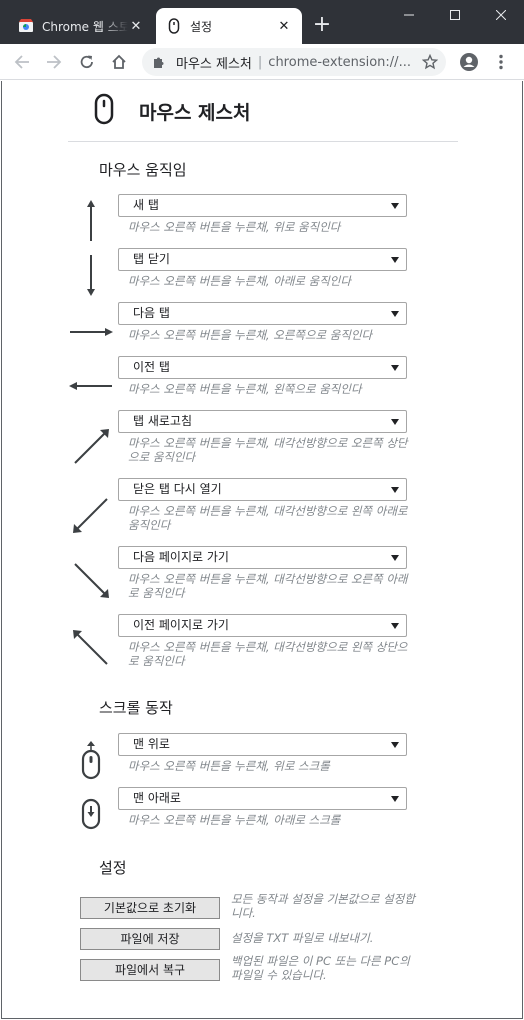 The image size is (524, 1020). What do you see at coordinates (163, 421) in the screenshot?
I see `select-value: 탭 새로고침` at bounding box center [163, 421].